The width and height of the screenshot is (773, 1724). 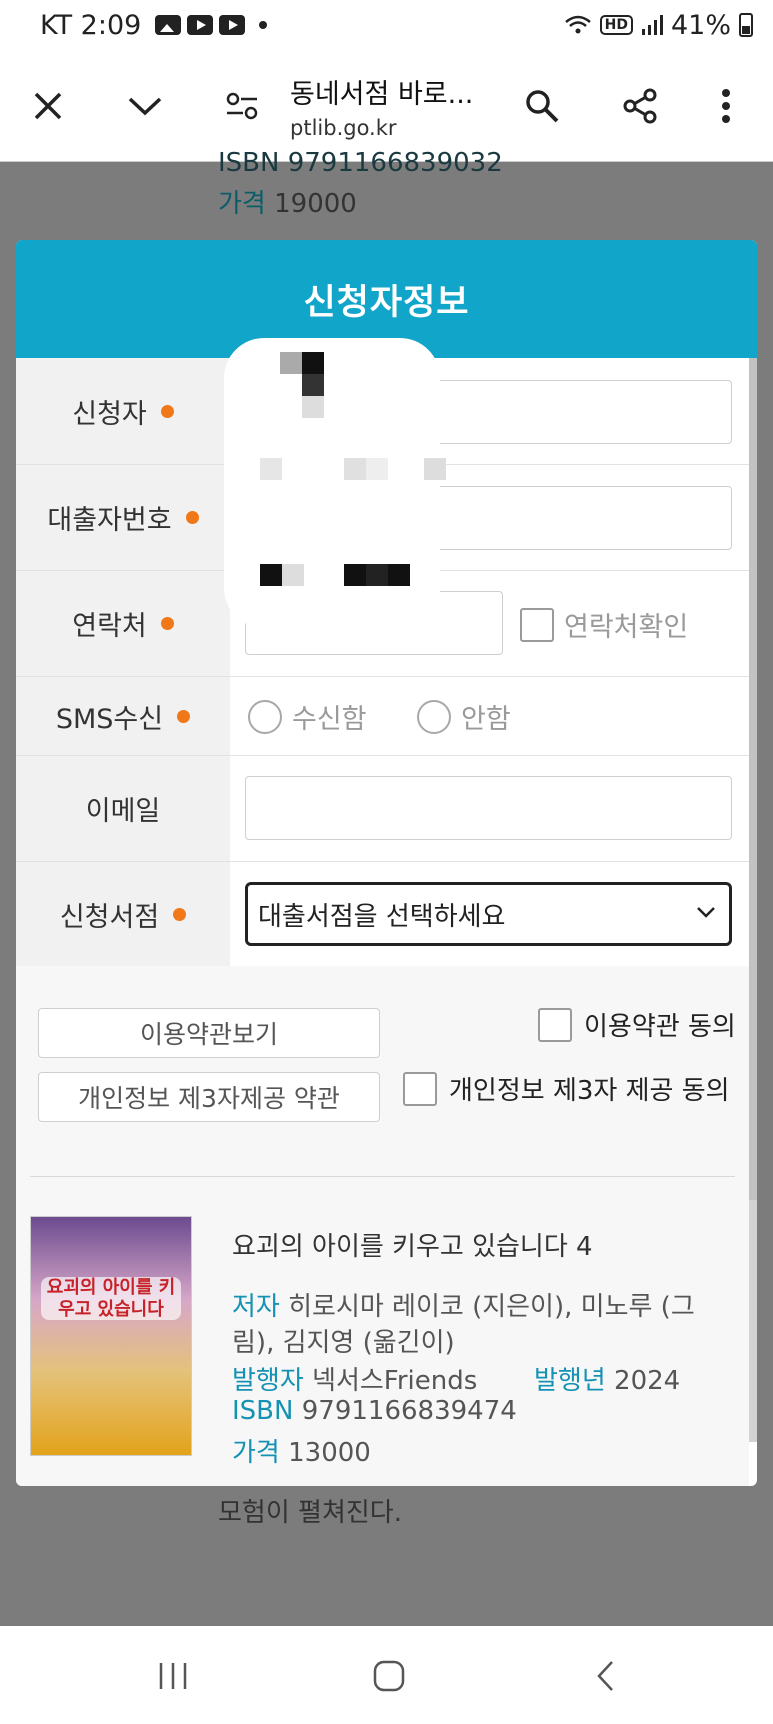 I want to click on agree-privacy-checkbox: 개인정보 제3자 제공 동의, so click(x=566, y=1088).